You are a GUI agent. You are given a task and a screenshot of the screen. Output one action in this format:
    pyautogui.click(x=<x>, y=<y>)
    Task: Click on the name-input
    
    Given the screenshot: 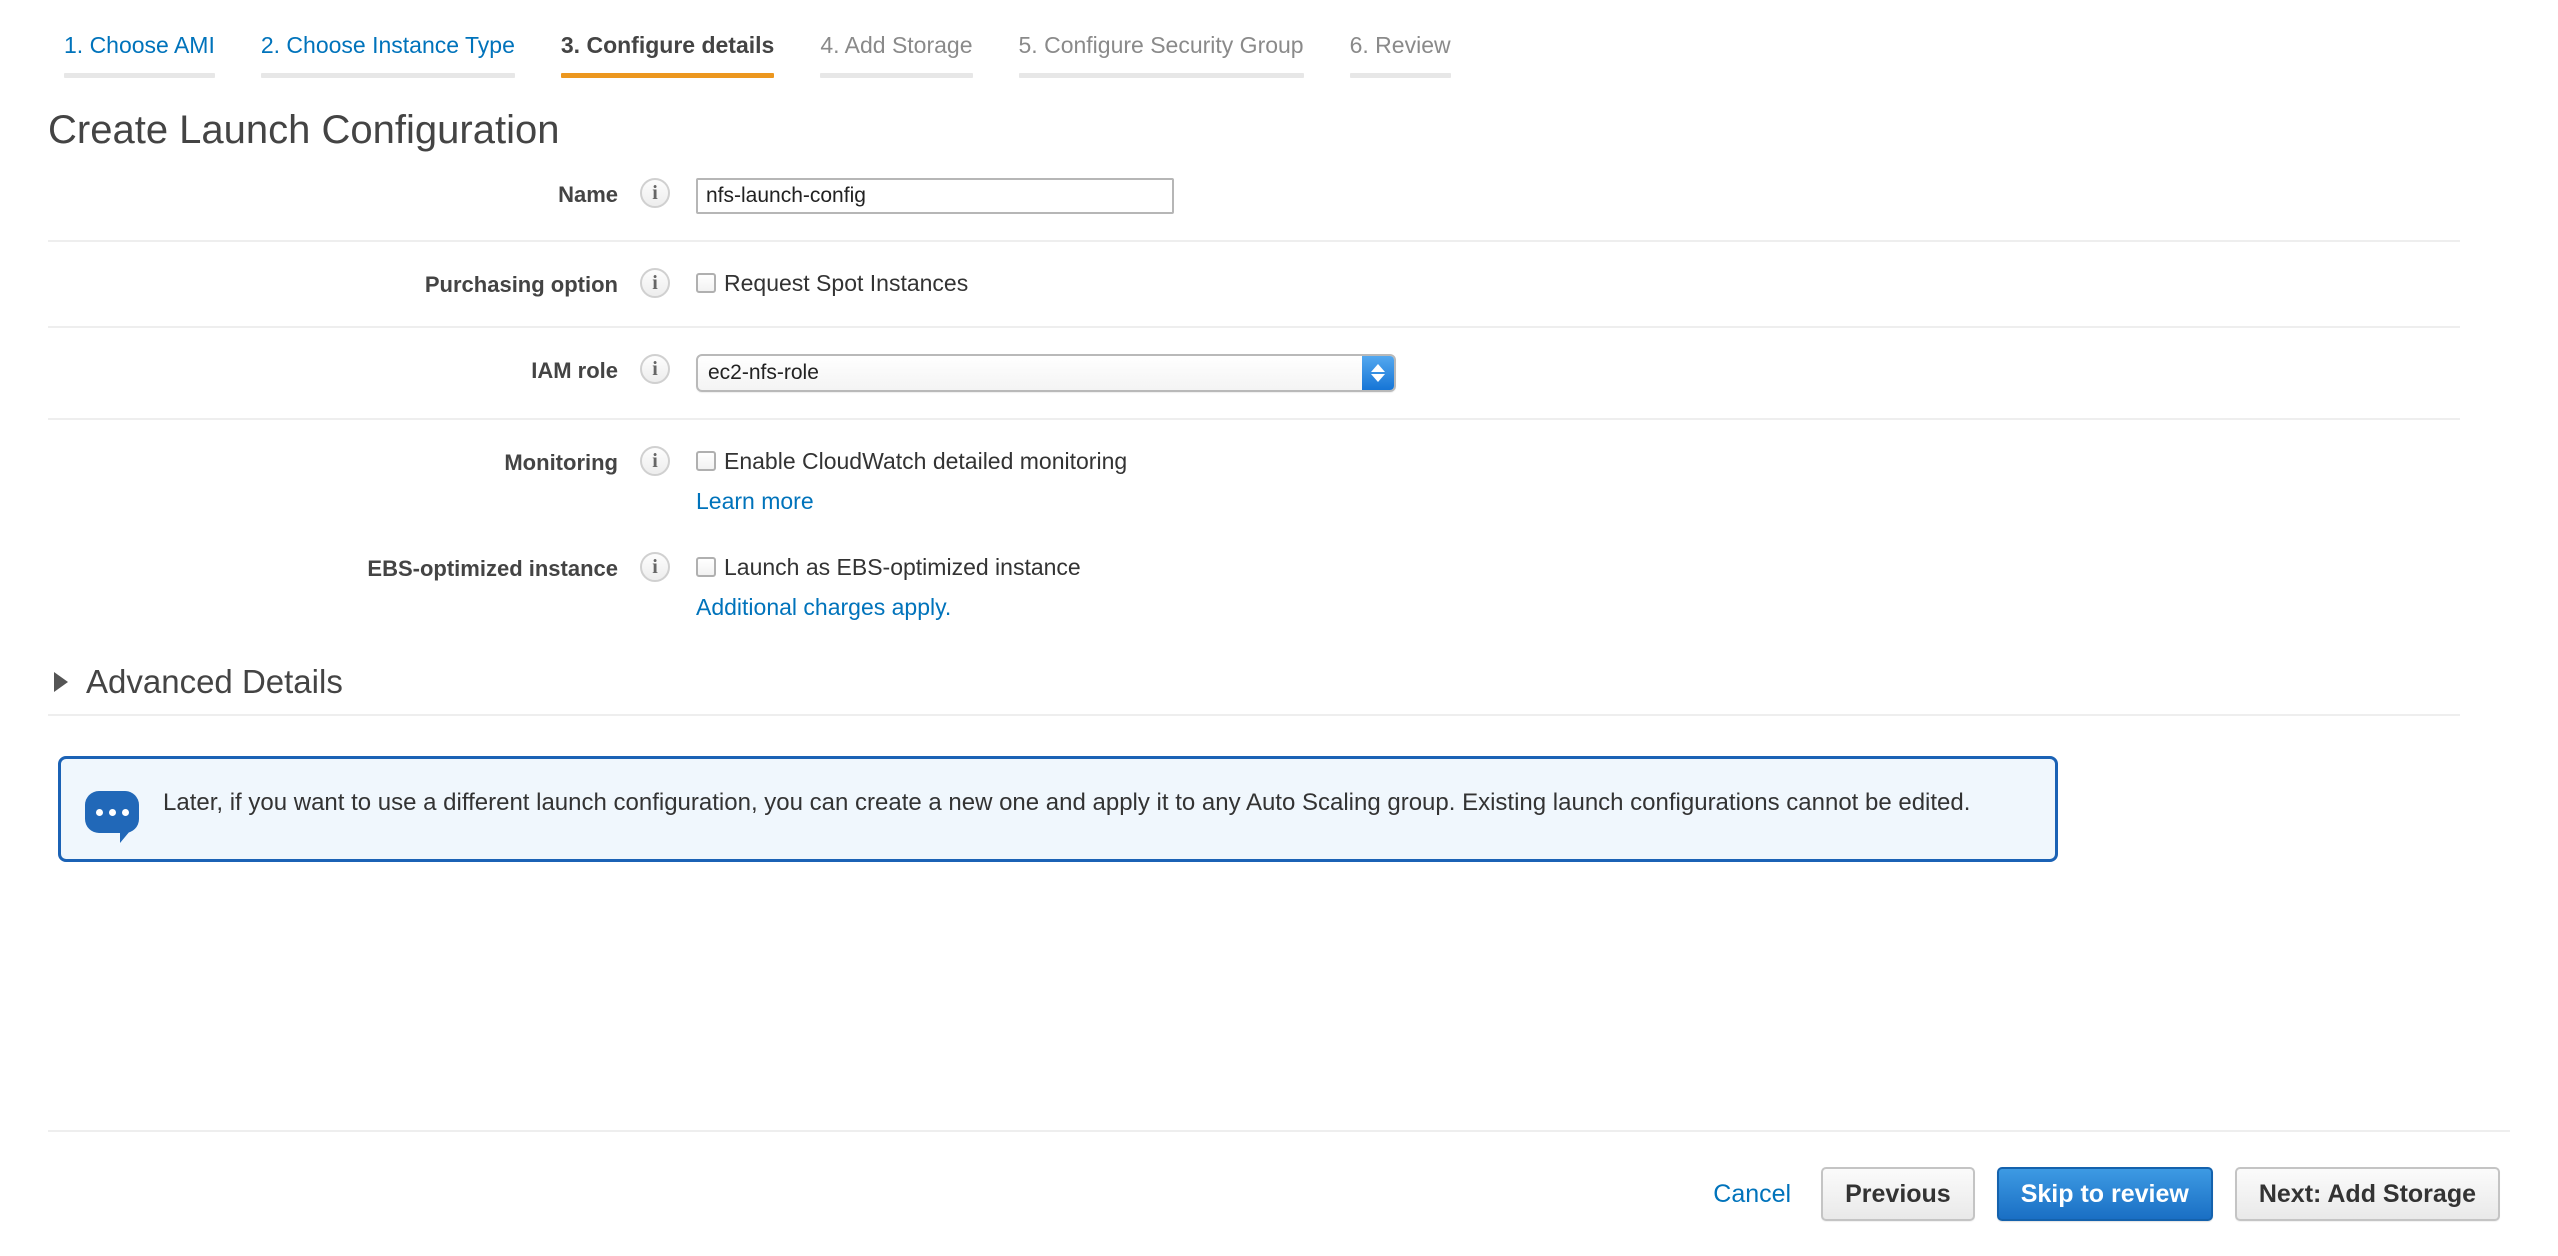 What is the action you would take?
    pyautogui.click(x=935, y=196)
    